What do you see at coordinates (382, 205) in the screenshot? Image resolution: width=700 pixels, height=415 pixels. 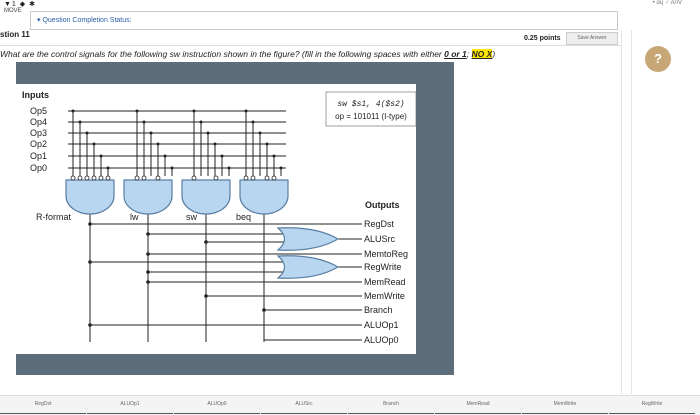 I see `outputs-title: Outputs` at bounding box center [382, 205].